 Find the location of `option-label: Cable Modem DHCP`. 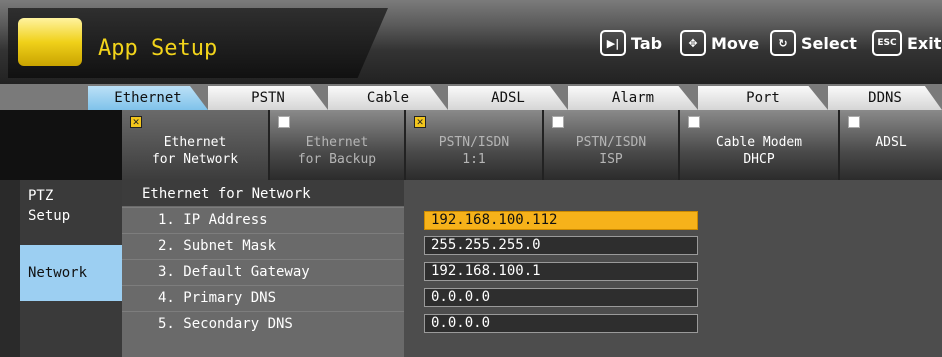

option-label: Cable Modem DHCP is located at coordinates (759, 151).